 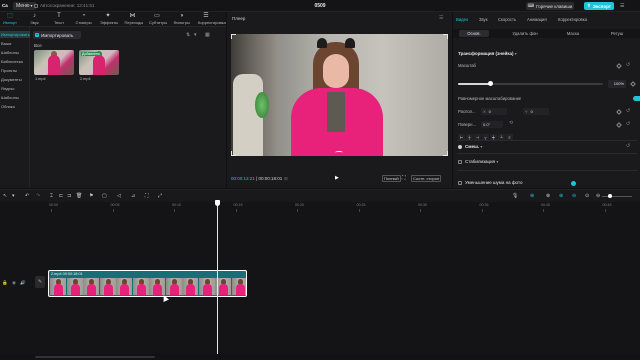 I want to click on shortcuts-button: ⌨ Горячие клавиши, so click(x=550, y=6).